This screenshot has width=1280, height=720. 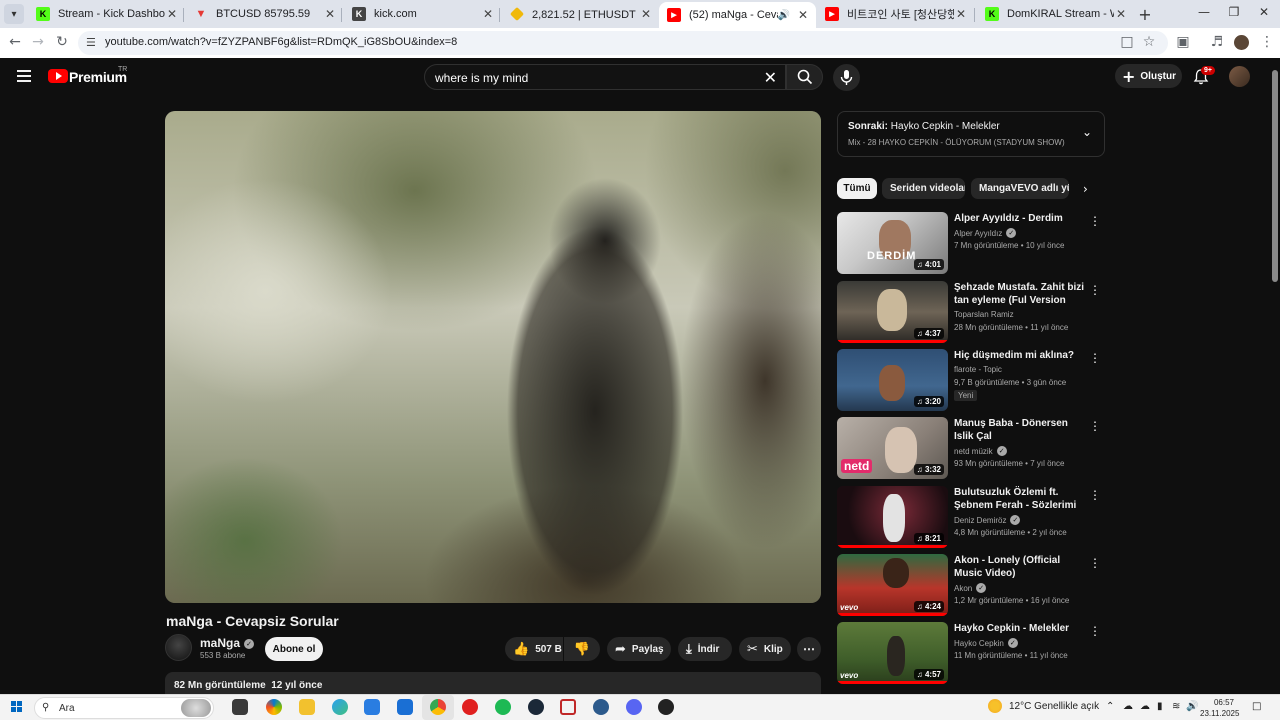 I want to click on recommendation-channel: Akon ✓, so click(x=970, y=588).